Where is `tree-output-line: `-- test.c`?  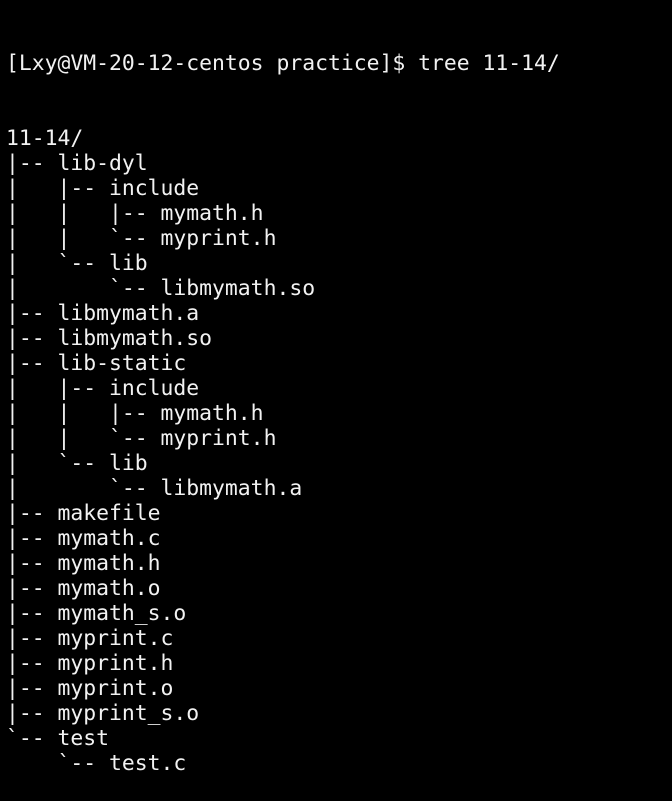
tree-output-line: `-- test.c is located at coordinates (96, 763).